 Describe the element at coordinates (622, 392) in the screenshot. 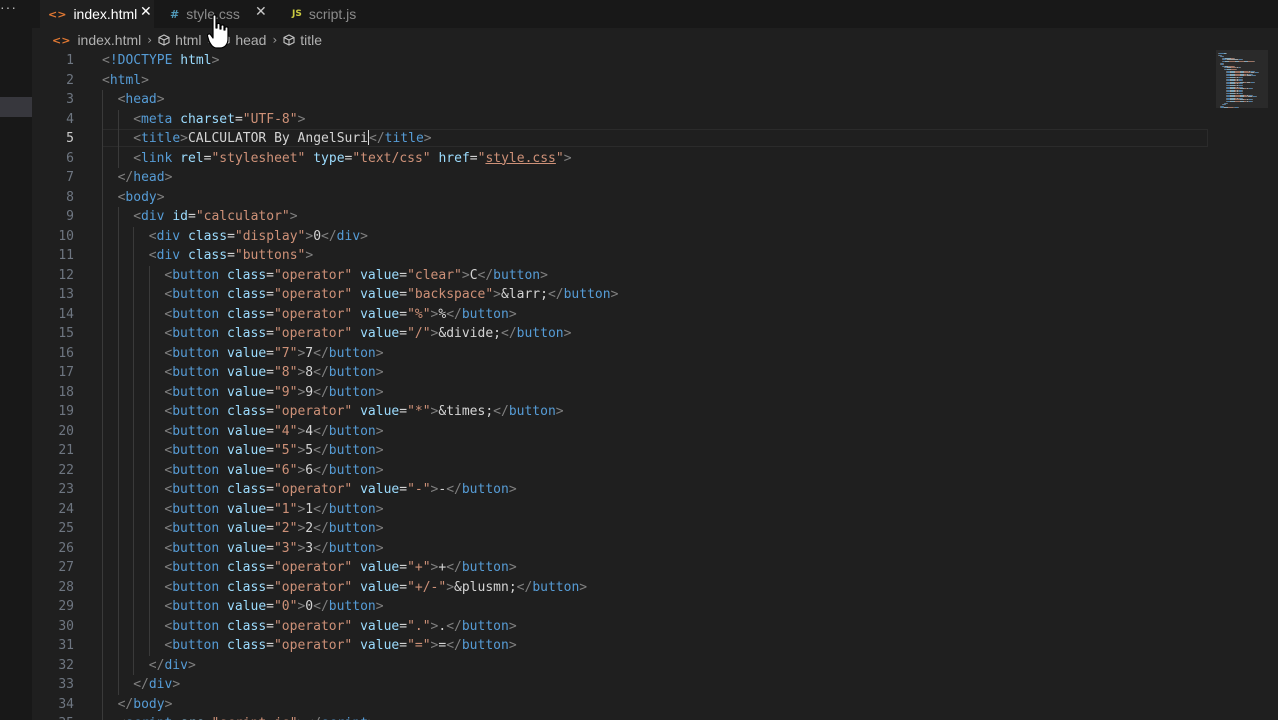

I see `code-line: 18 <button value="9">9</button>` at that location.